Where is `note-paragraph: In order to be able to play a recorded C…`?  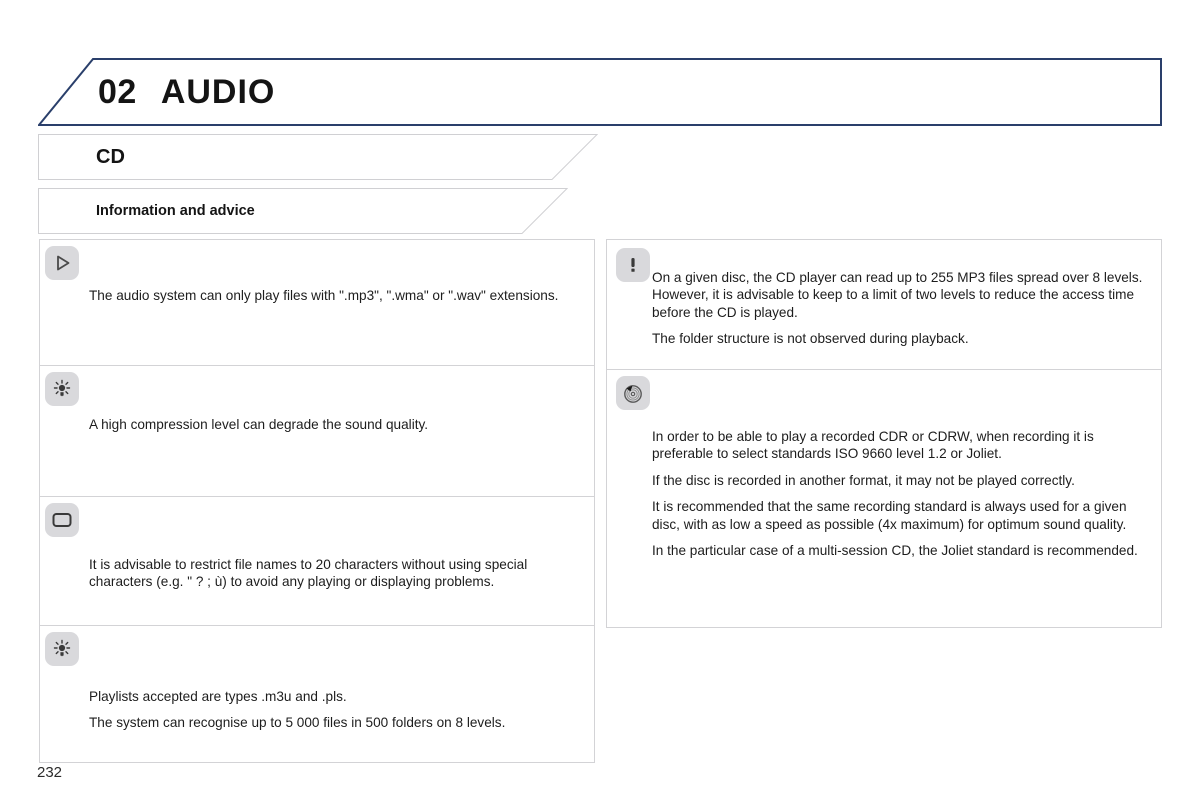 note-paragraph: In order to be able to play a recorded C… is located at coordinates (873, 445).